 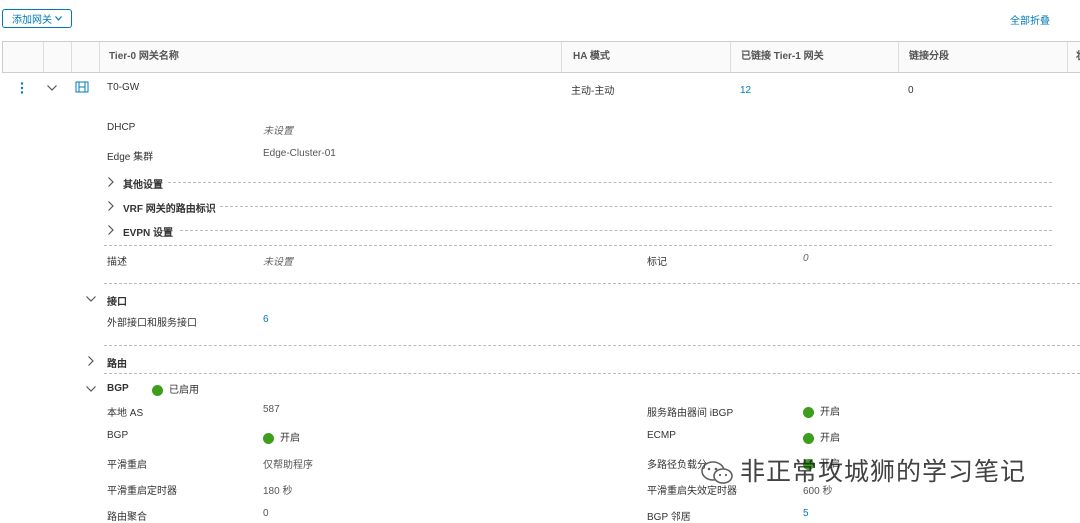 I want to click on graceful-restart-label: 平滑重启, so click(x=127, y=465).